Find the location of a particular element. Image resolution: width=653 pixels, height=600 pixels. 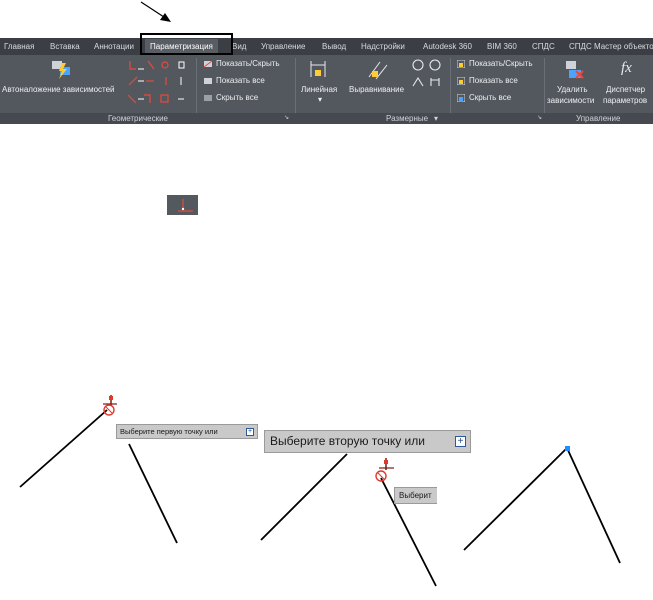

delete-label-2: зависимости is located at coordinates (570, 100).